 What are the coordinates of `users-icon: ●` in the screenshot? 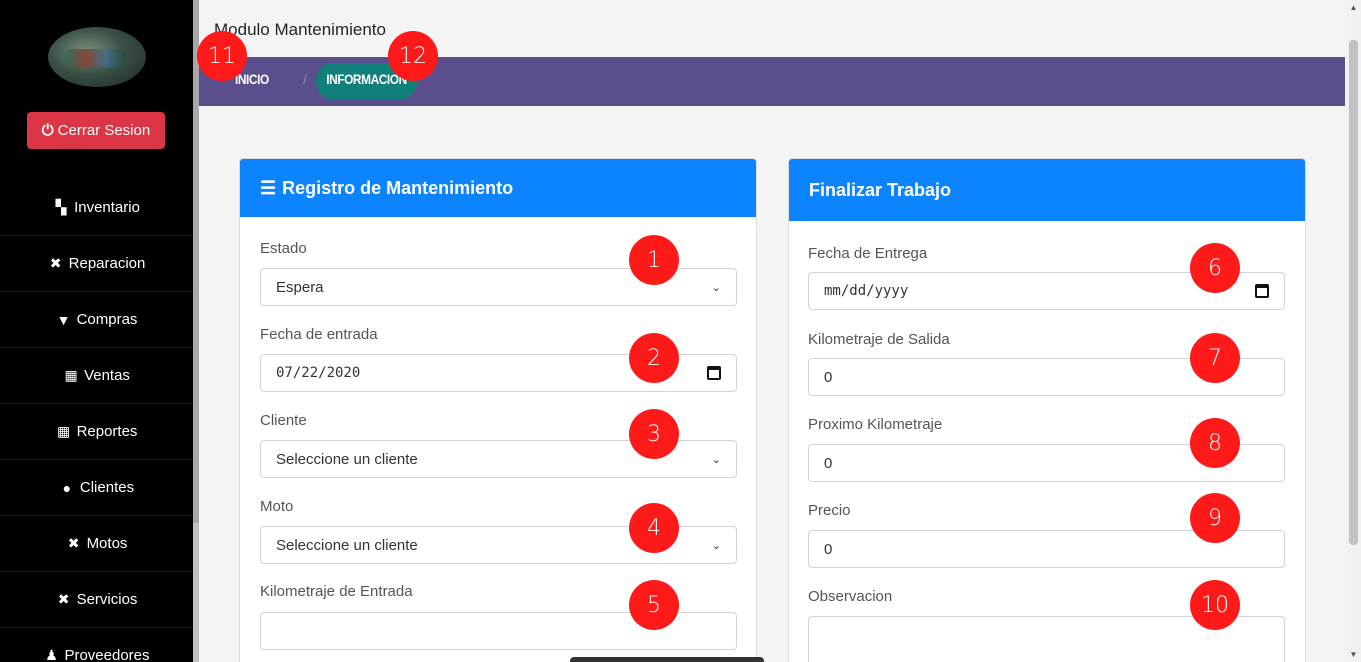 It's located at (67, 487).